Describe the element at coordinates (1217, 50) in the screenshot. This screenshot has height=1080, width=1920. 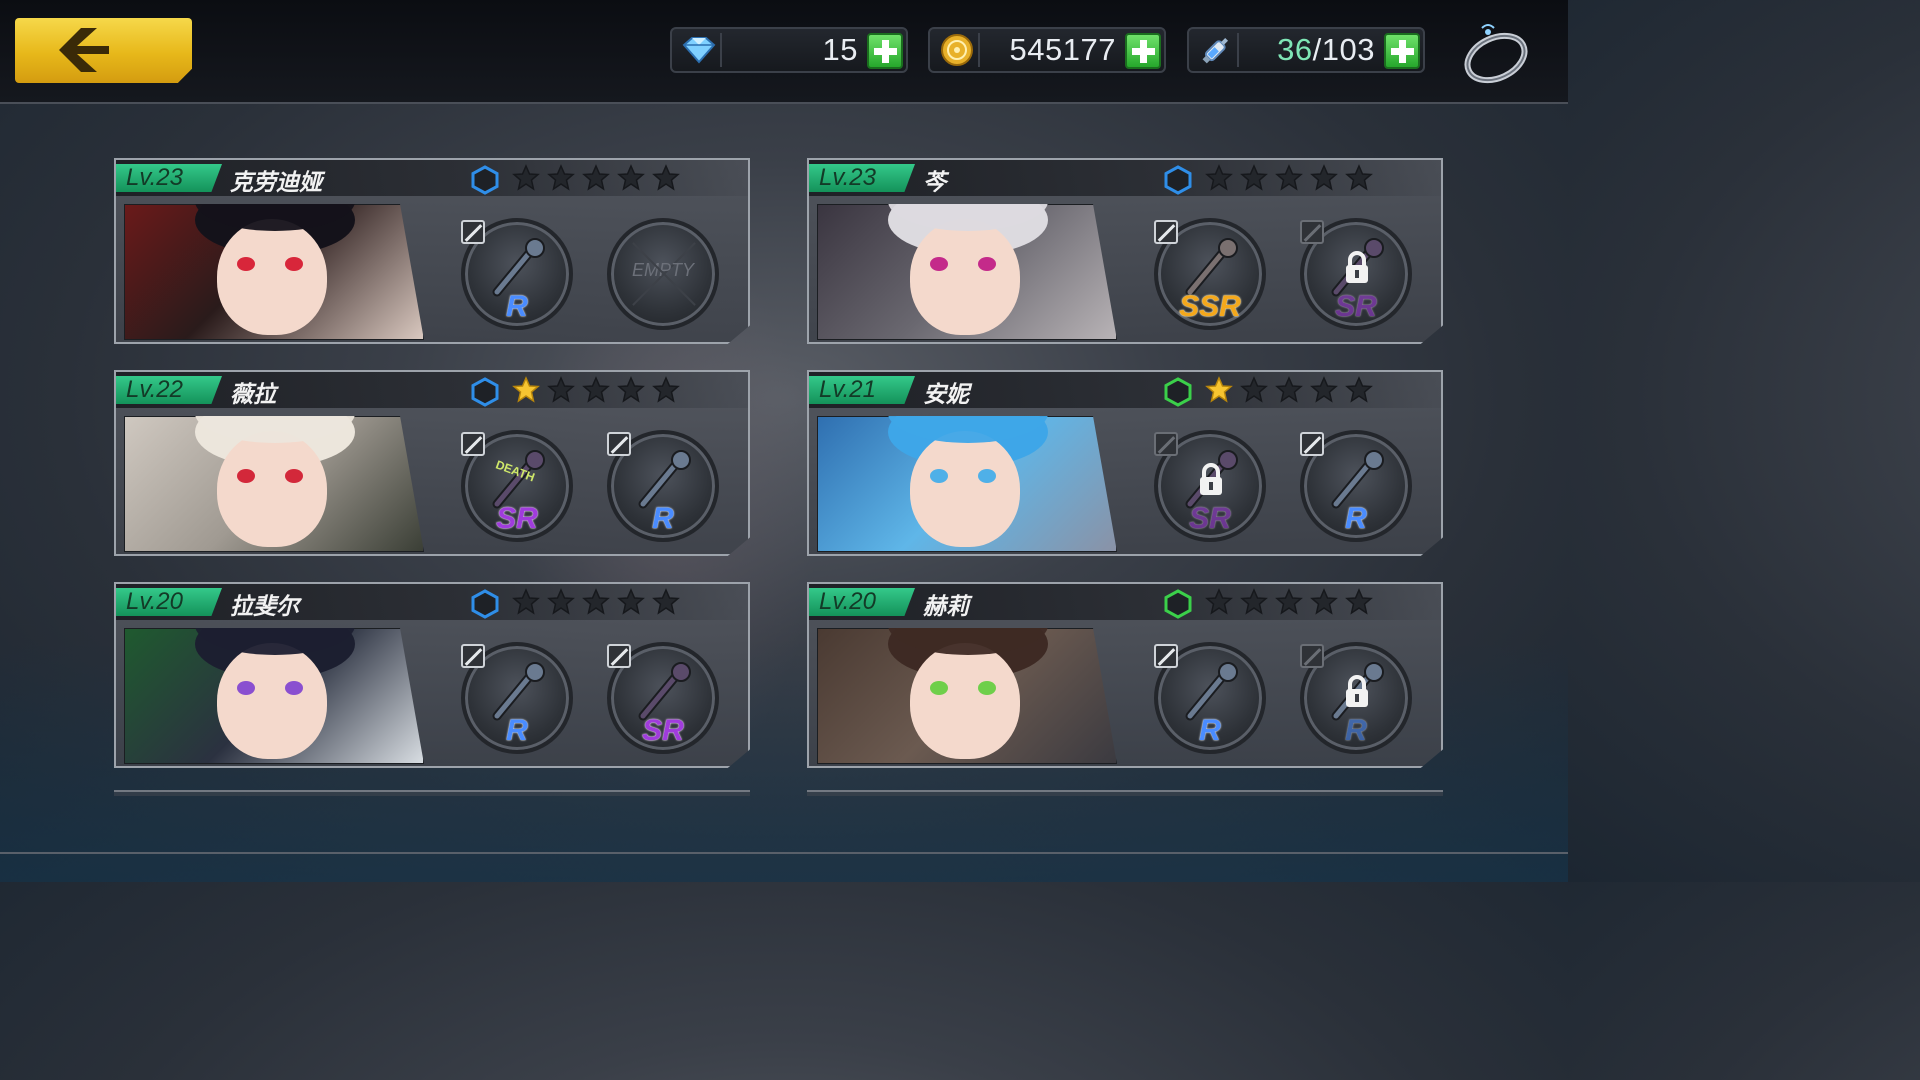
I see `syringe-icon` at that location.